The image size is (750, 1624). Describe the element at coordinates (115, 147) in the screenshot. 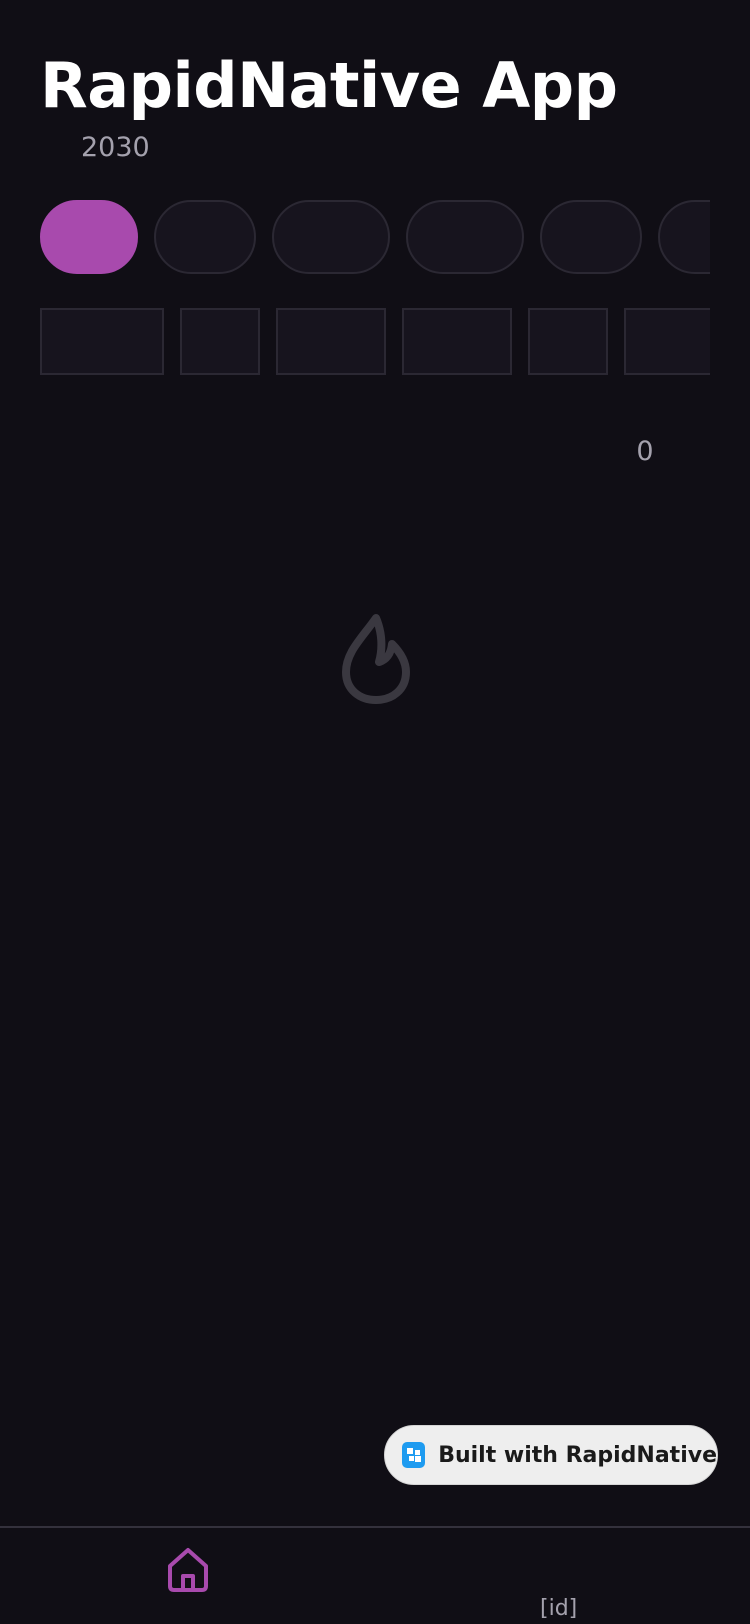

I see `year-label: 2030` at that location.